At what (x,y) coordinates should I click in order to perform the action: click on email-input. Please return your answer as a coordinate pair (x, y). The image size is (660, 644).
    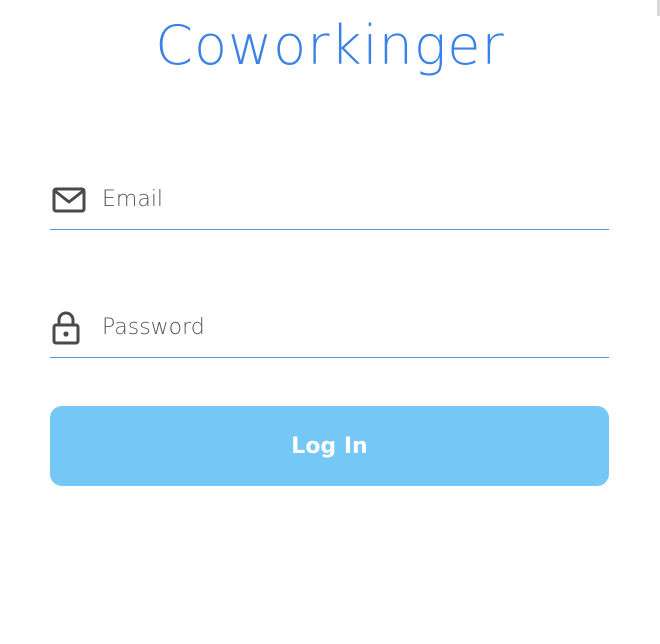
    Looking at the image, I should click on (355, 199).